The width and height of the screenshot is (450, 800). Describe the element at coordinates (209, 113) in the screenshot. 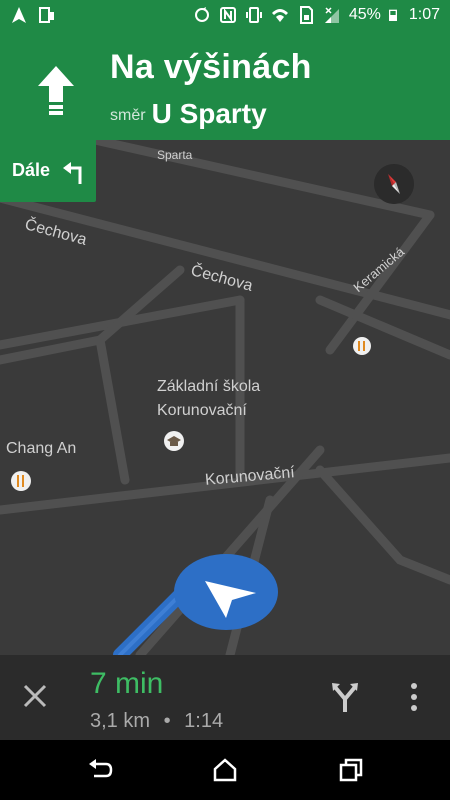

I see `direction-target: U Sparty` at that location.